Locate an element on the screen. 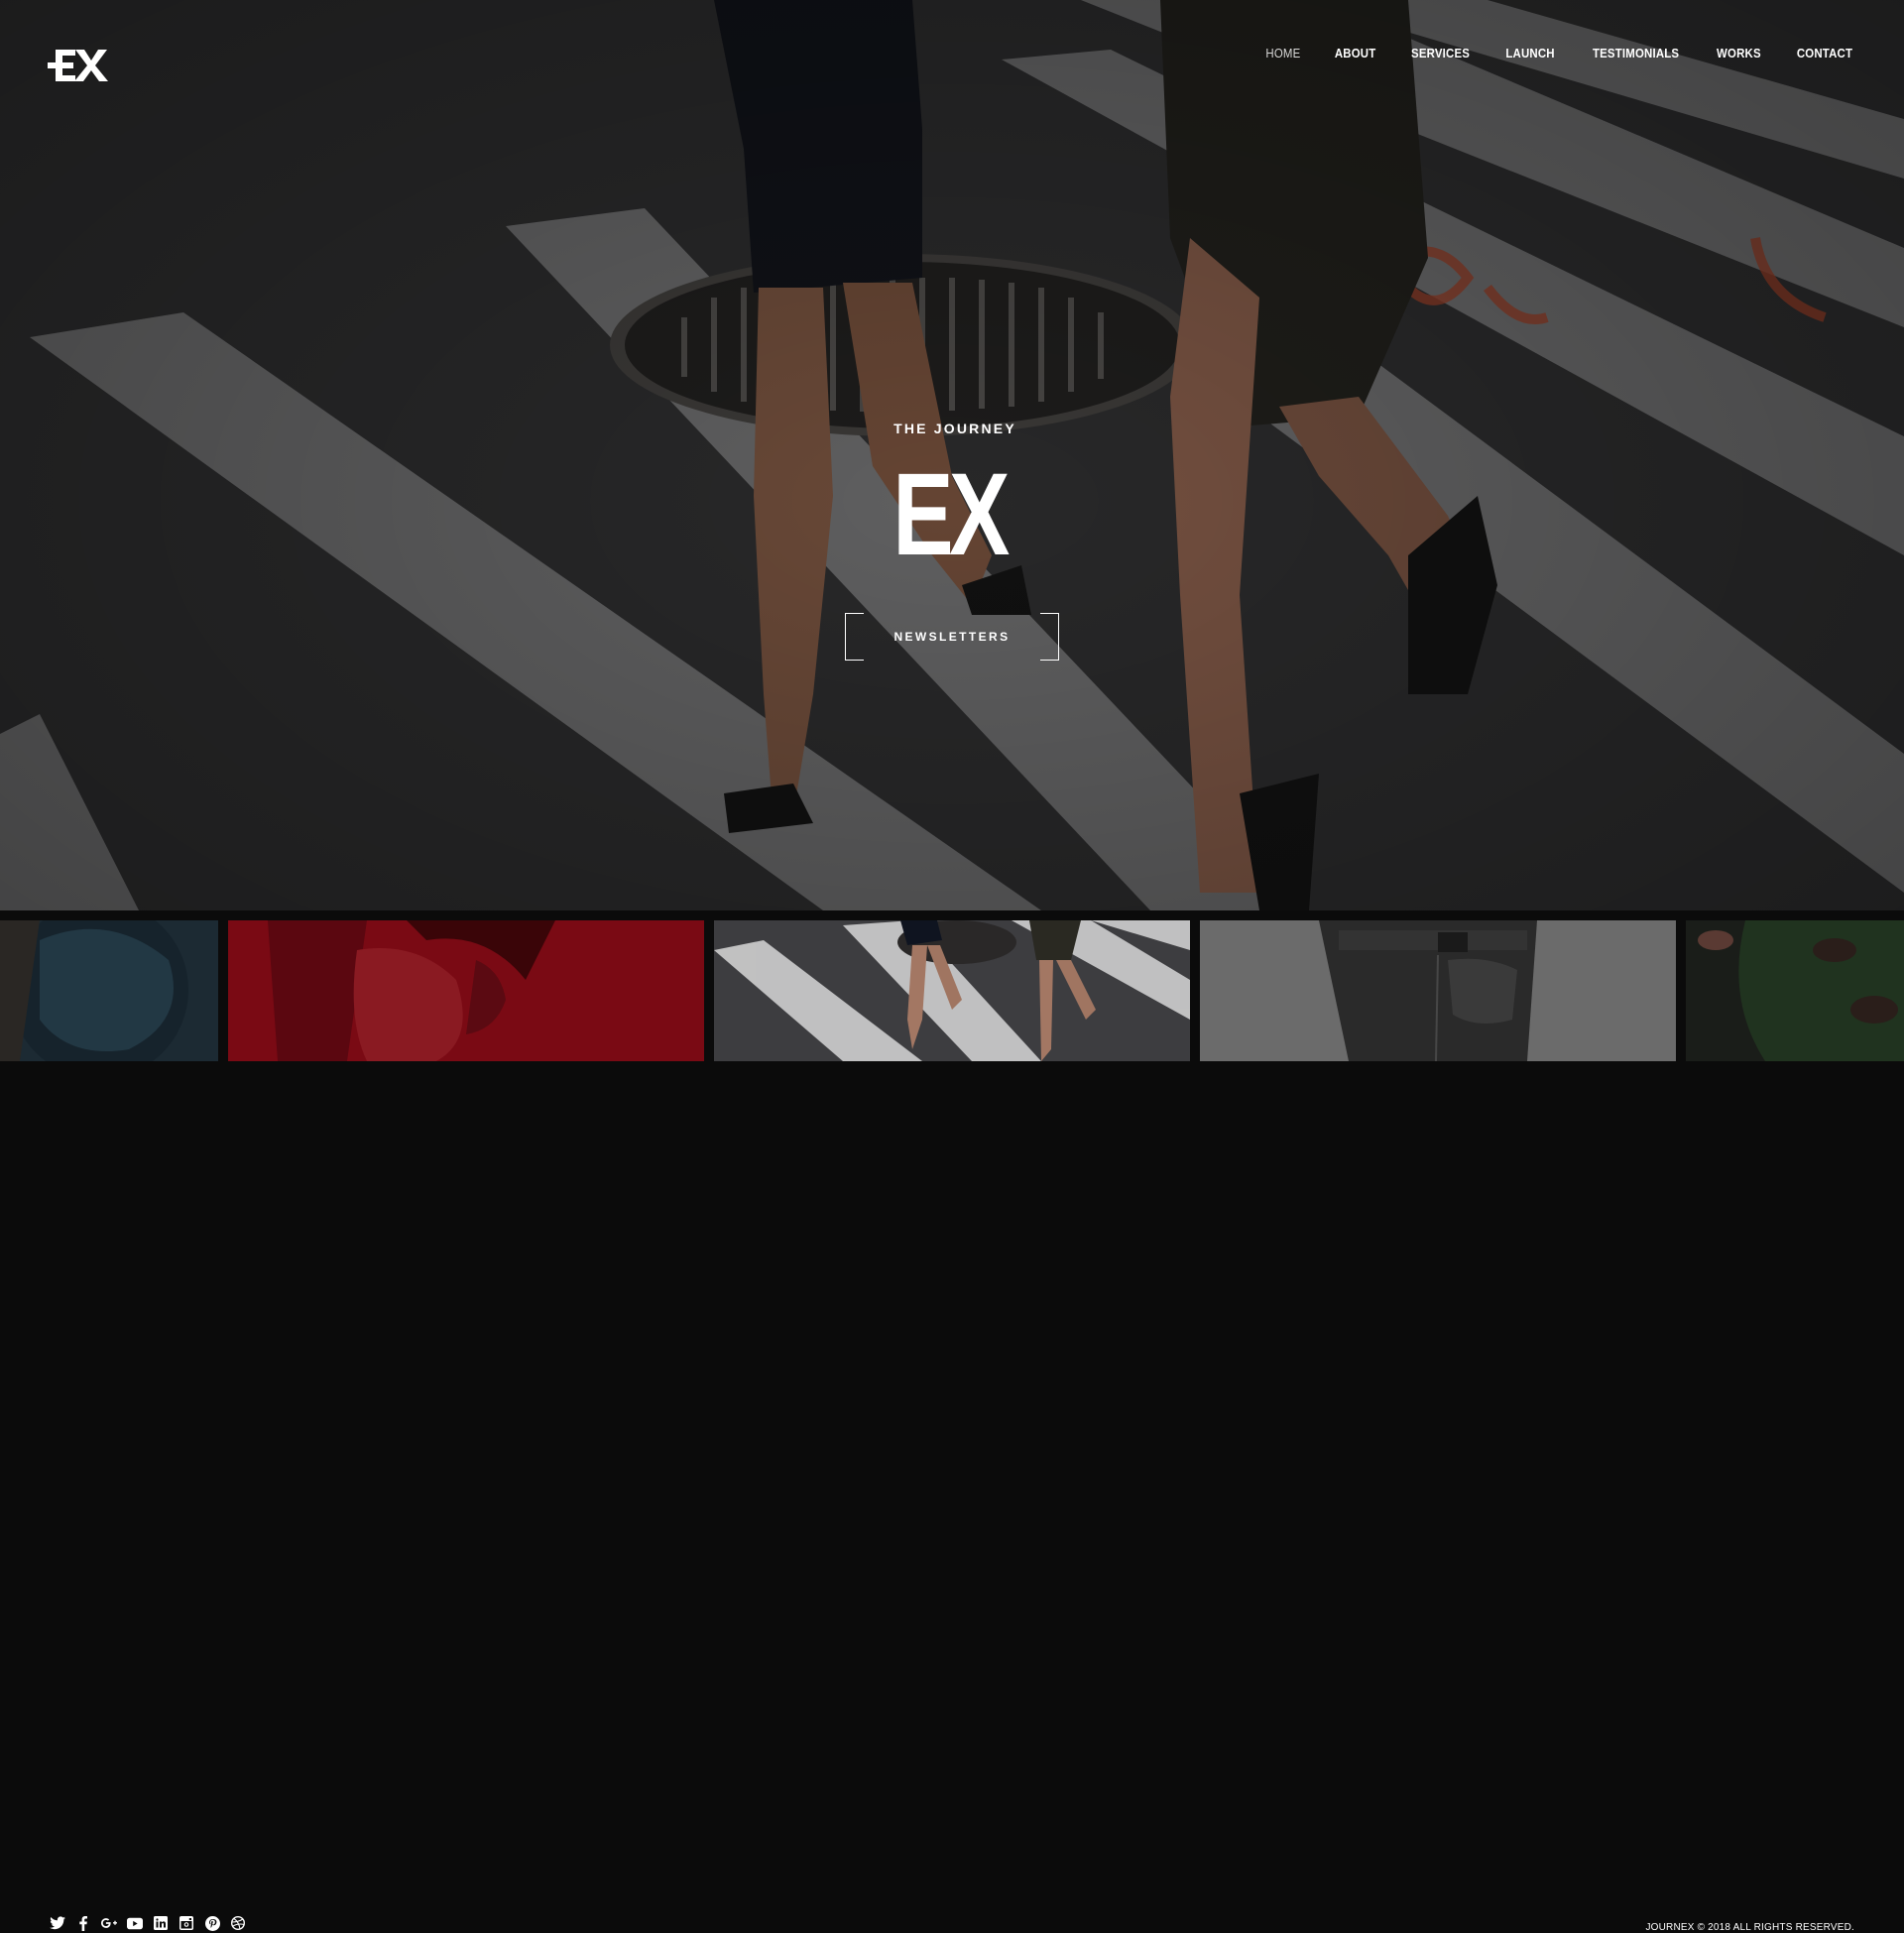 This screenshot has height=1933, width=1904. facebook-icon is located at coordinates (83, 1923).